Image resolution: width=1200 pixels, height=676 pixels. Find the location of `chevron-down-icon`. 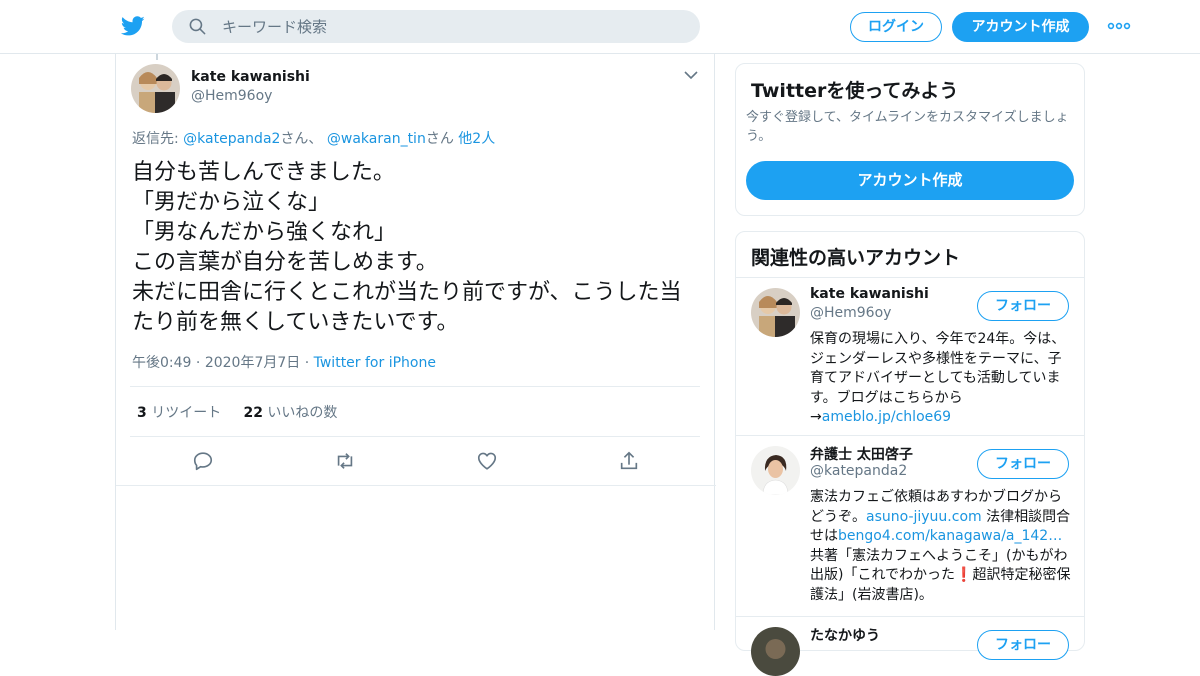

chevron-down-icon is located at coordinates (691, 75).